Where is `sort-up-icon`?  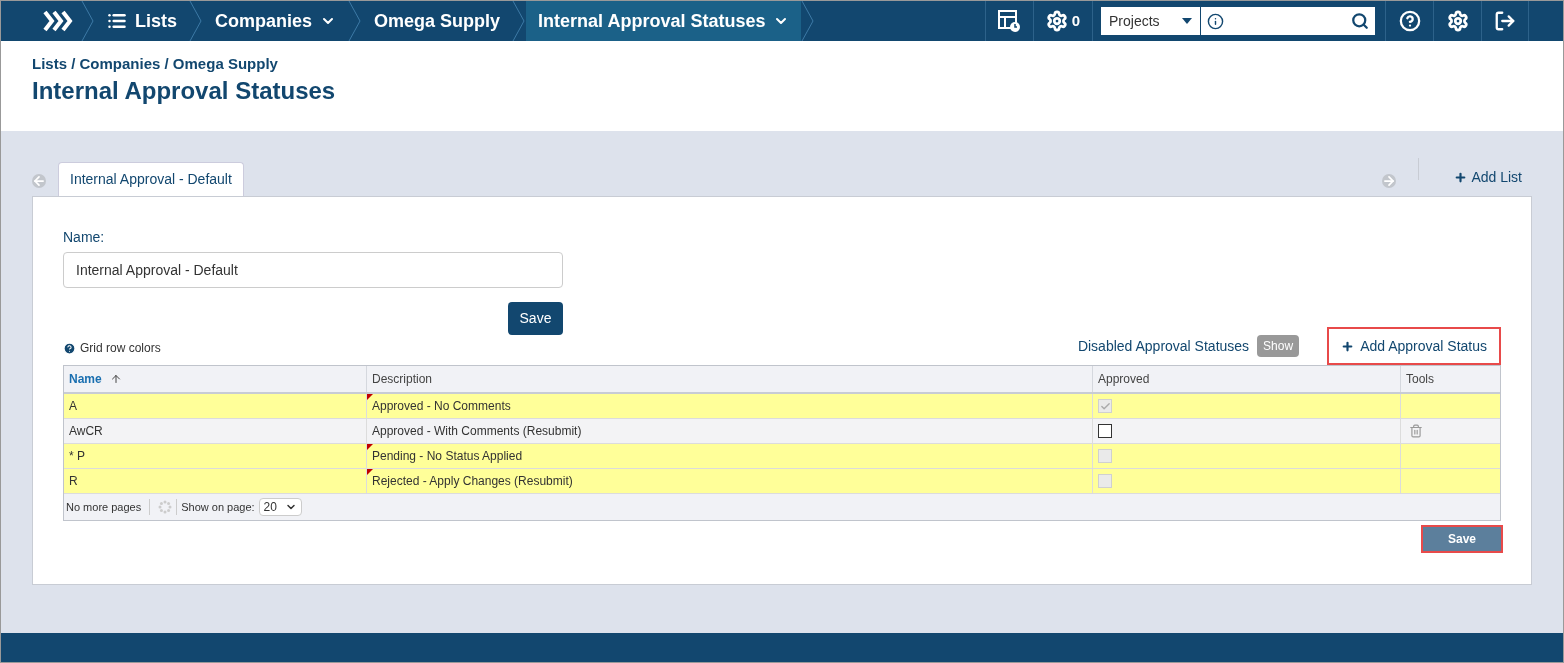 sort-up-icon is located at coordinates (115, 379).